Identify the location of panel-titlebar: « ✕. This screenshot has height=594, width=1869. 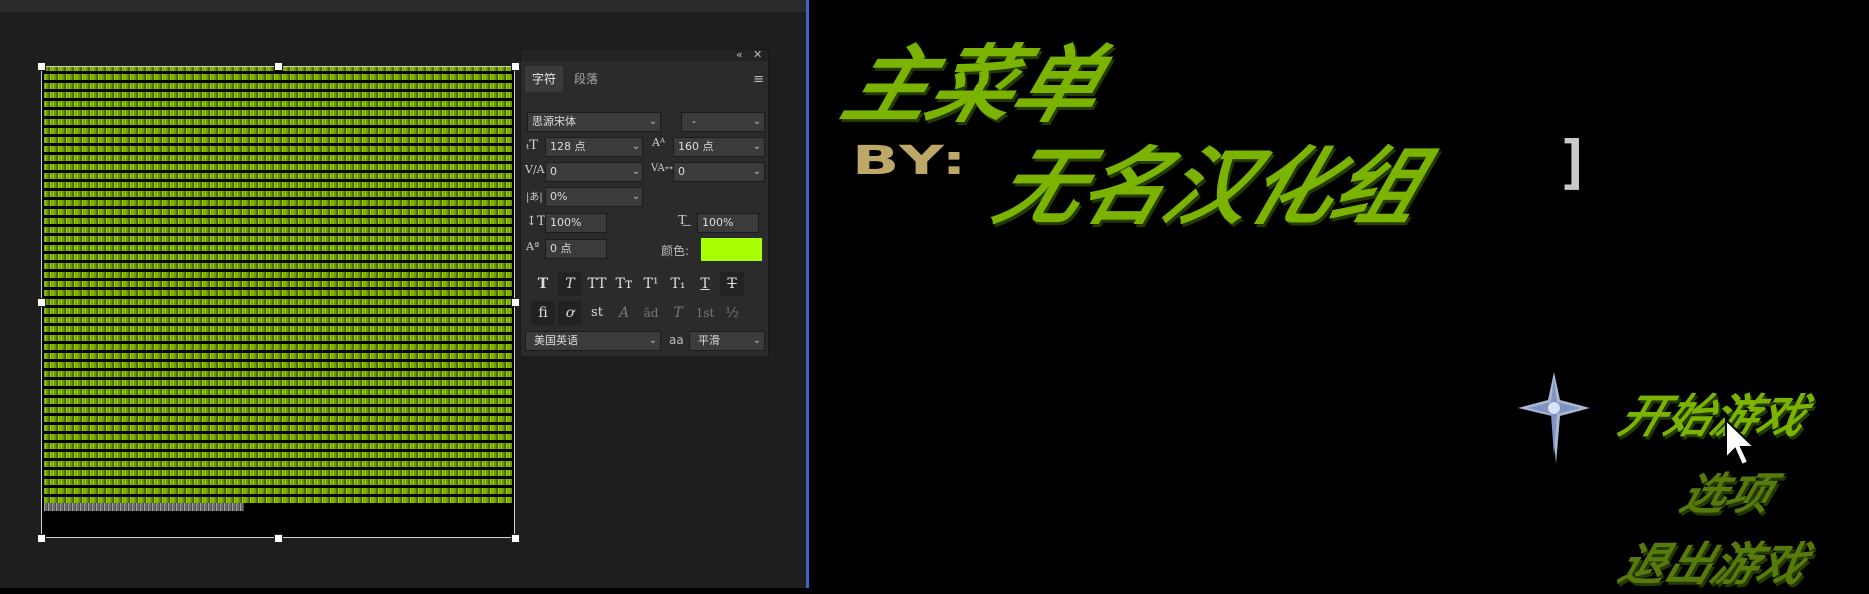
(644, 54).